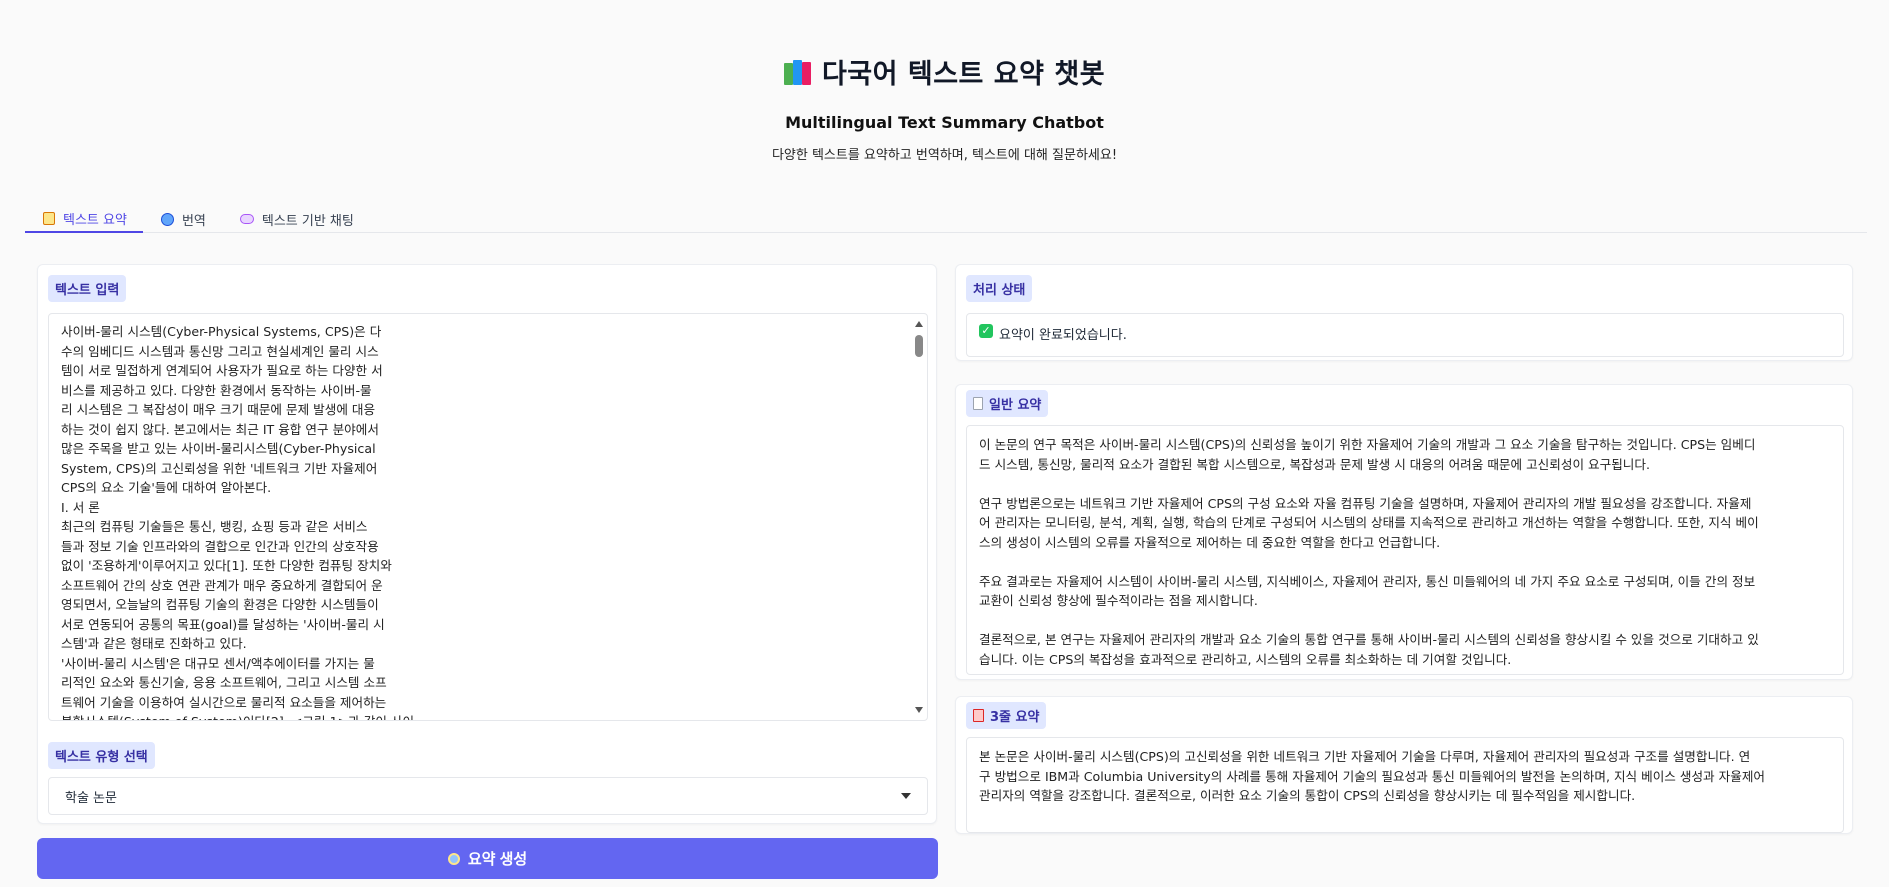 This screenshot has height=887, width=1889. What do you see at coordinates (906, 796) in the screenshot?
I see `chevron-down-icon` at bounding box center [906, 796].